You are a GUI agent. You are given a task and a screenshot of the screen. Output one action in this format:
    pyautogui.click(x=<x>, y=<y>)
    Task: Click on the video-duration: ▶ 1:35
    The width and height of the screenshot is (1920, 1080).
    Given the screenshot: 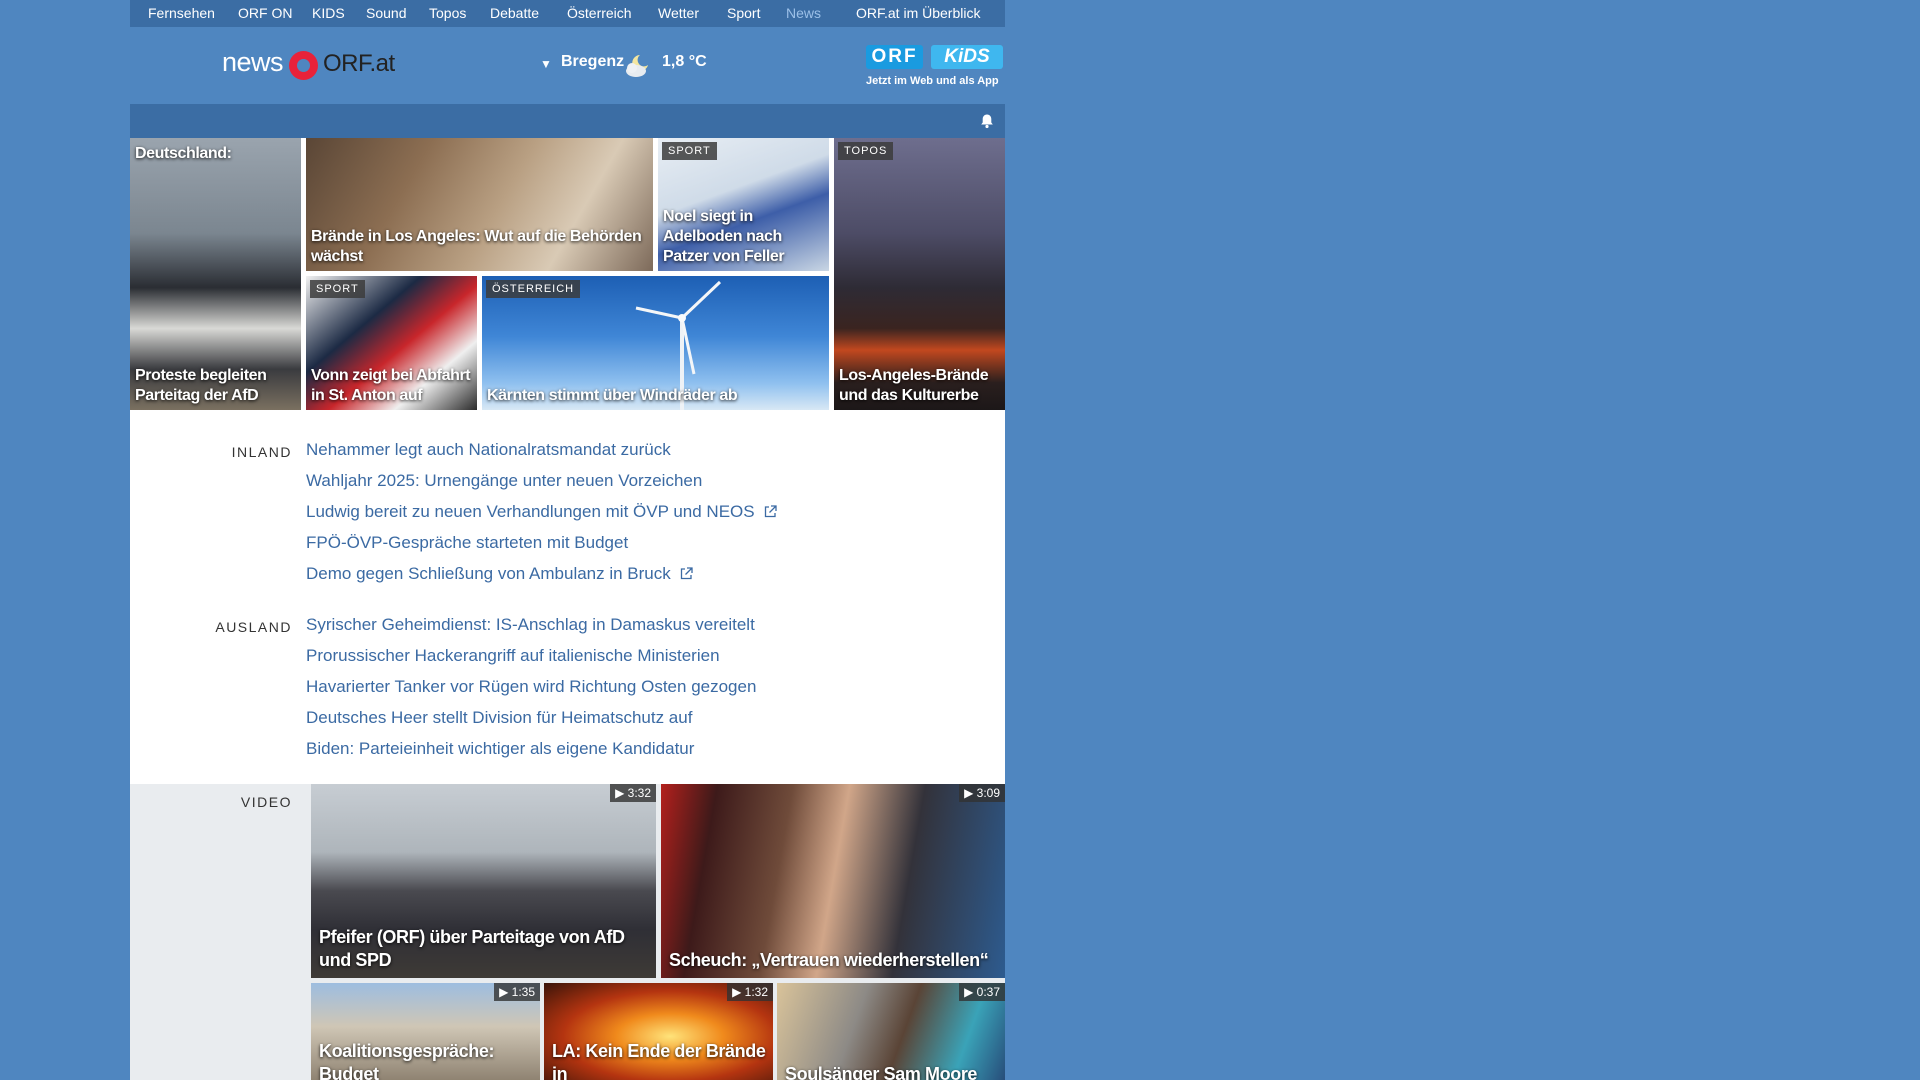 What is the action you would take?
    pyautogui.click(x=517, y=992)
    